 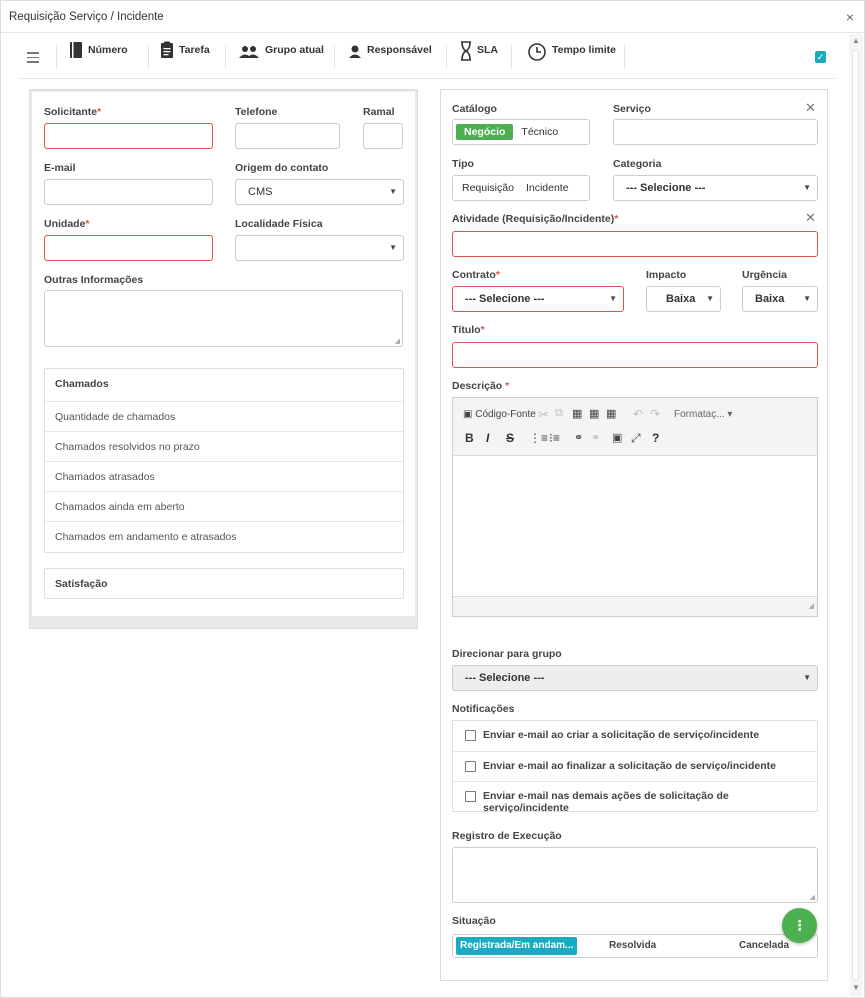 I want to click on scroll-up-icon: ▲, so click(x=856, y=40).